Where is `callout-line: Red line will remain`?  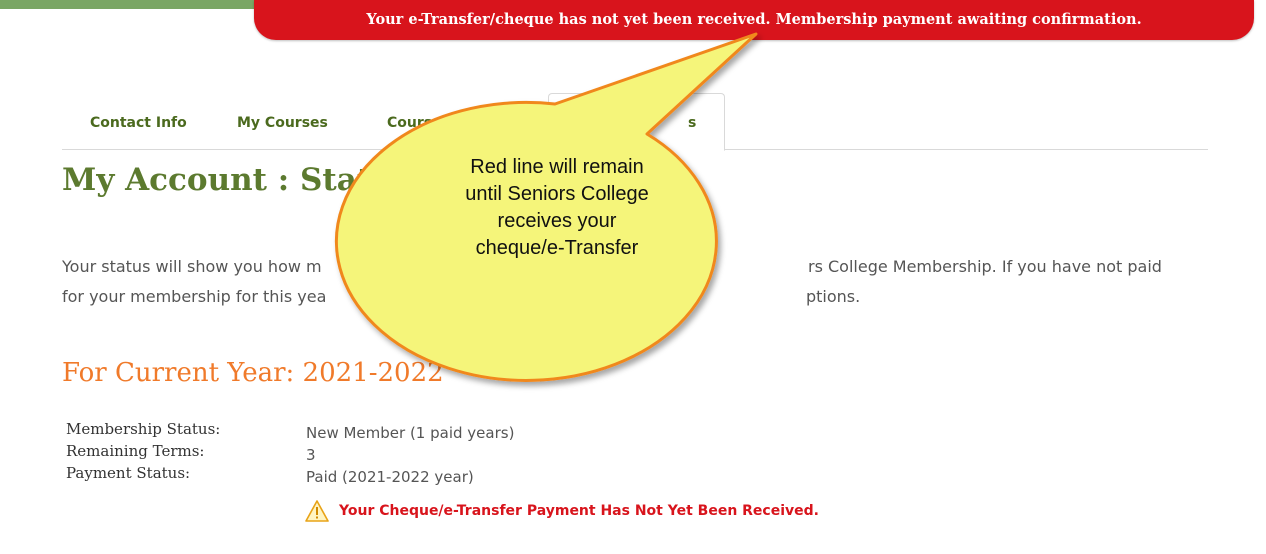 callout-line: Red line will remain is located at coordinates (557, 167).